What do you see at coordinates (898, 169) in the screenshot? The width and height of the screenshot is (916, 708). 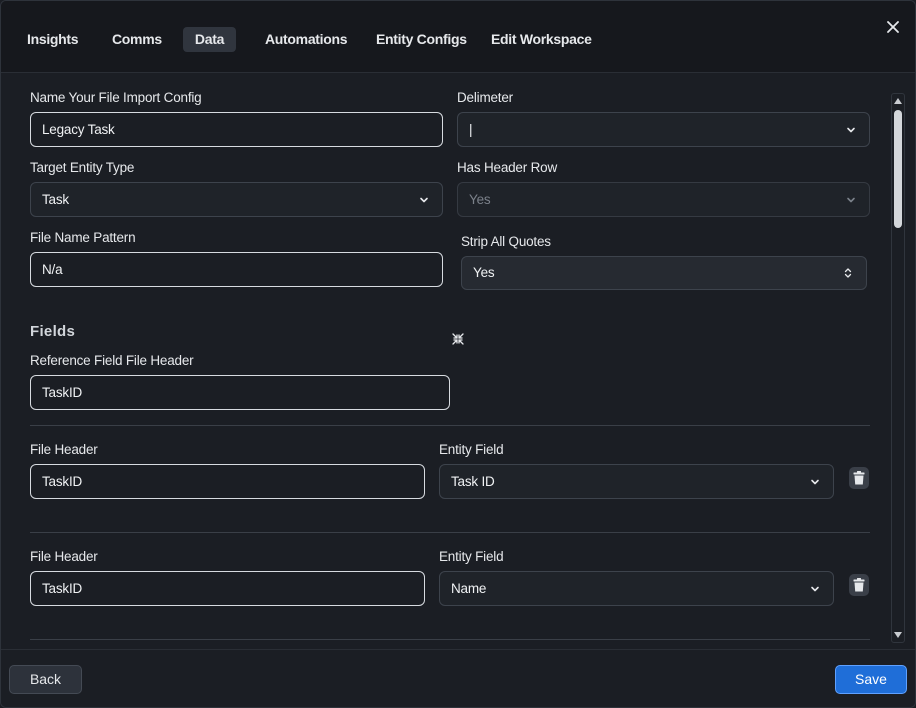 I see `scrollbar-thumb` at bounding box center [898, 169].